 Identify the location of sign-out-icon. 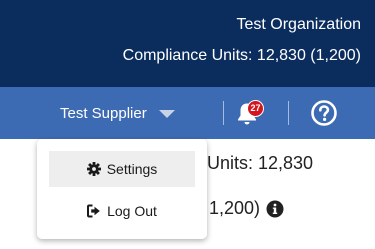
(93, 211).